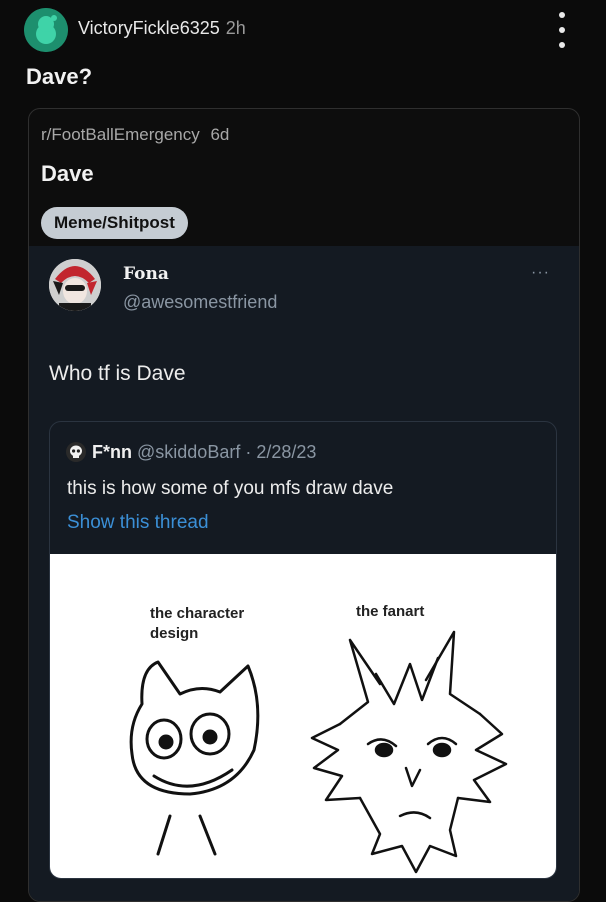  I want to click on tweet-author-handle: @awesomestfriend, so click(200, 302).